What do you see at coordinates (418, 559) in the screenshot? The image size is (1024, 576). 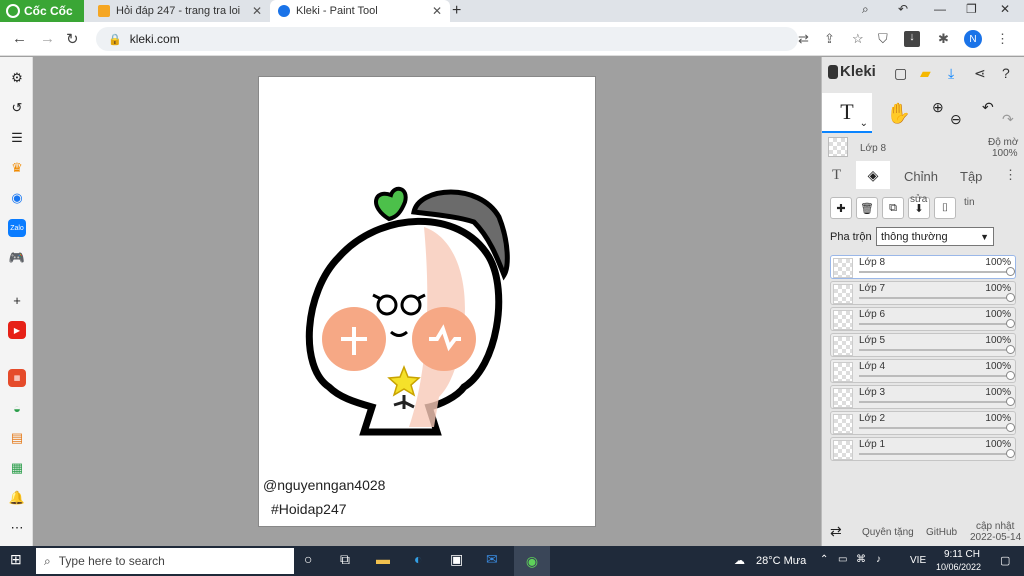 I see `edge-icon: ◐` at bounding box center [418, 559].